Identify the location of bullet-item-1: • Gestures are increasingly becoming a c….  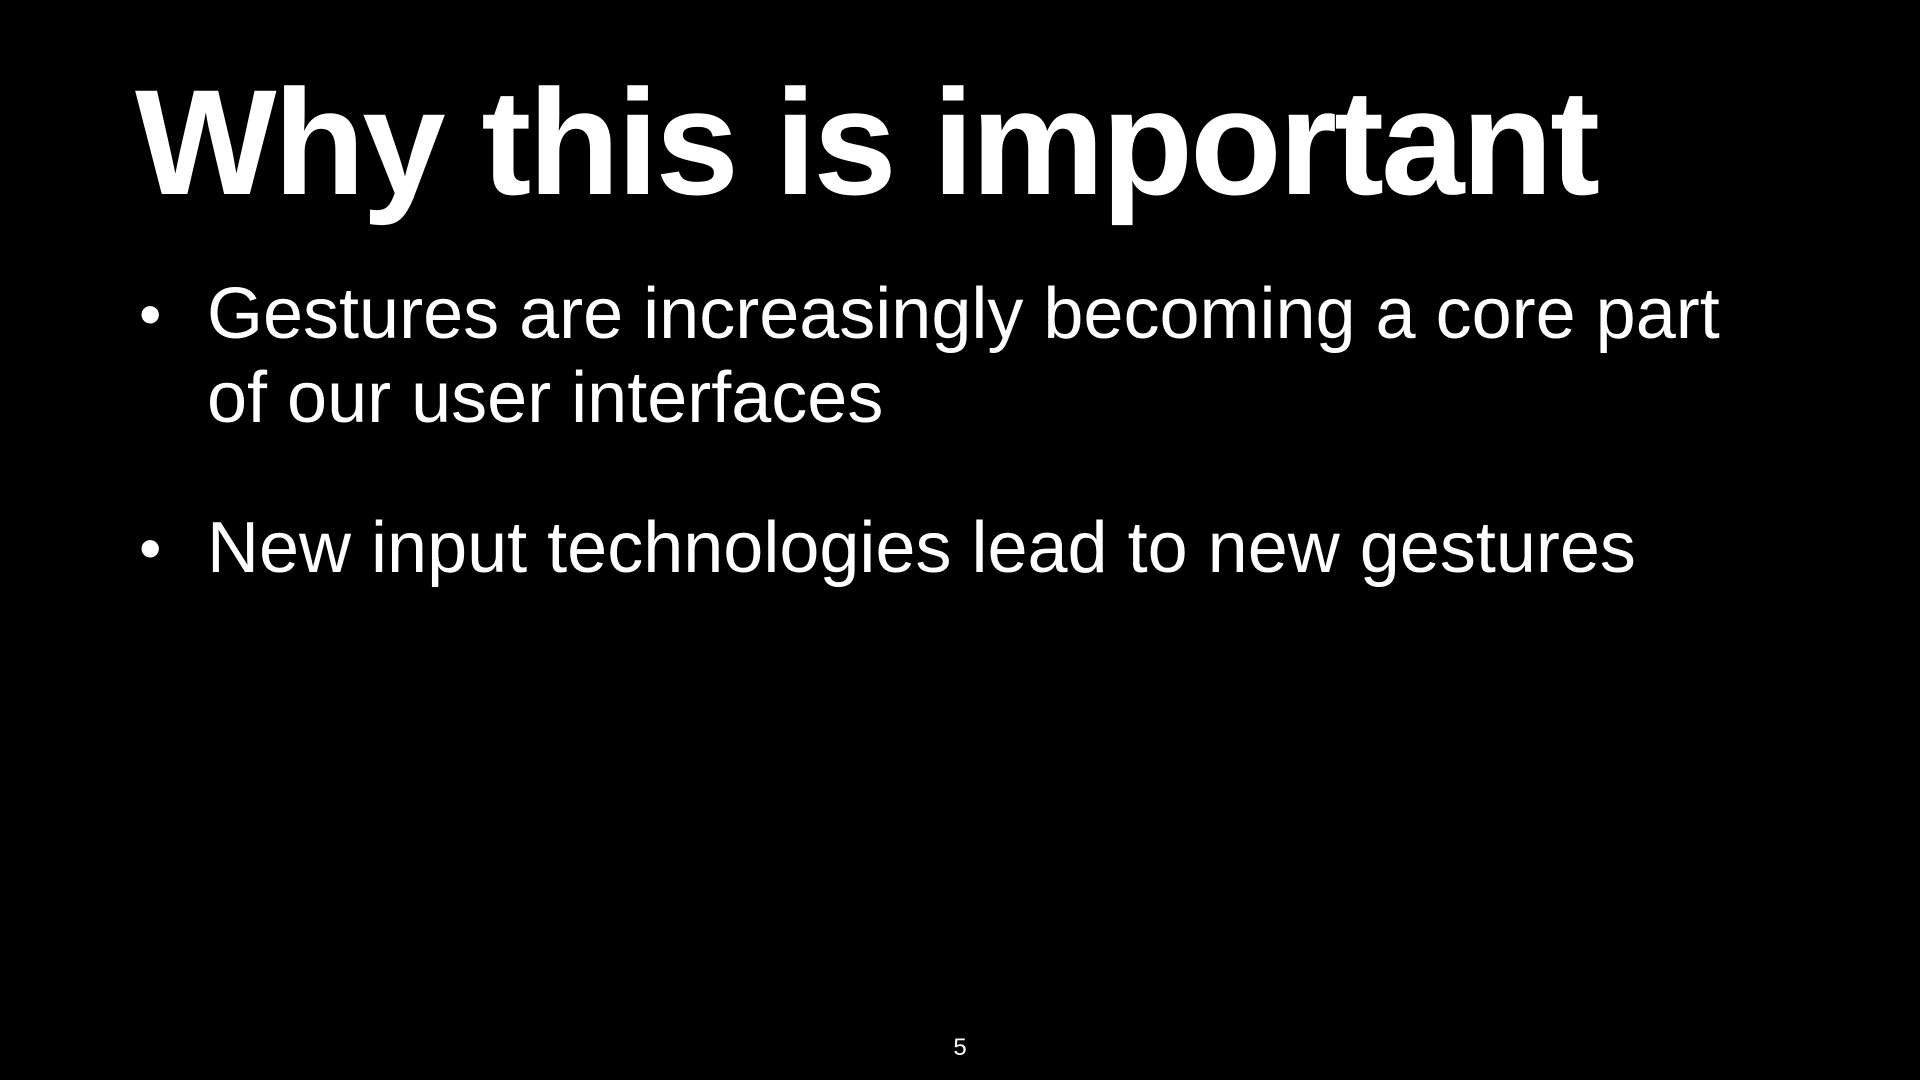
(965, 356).